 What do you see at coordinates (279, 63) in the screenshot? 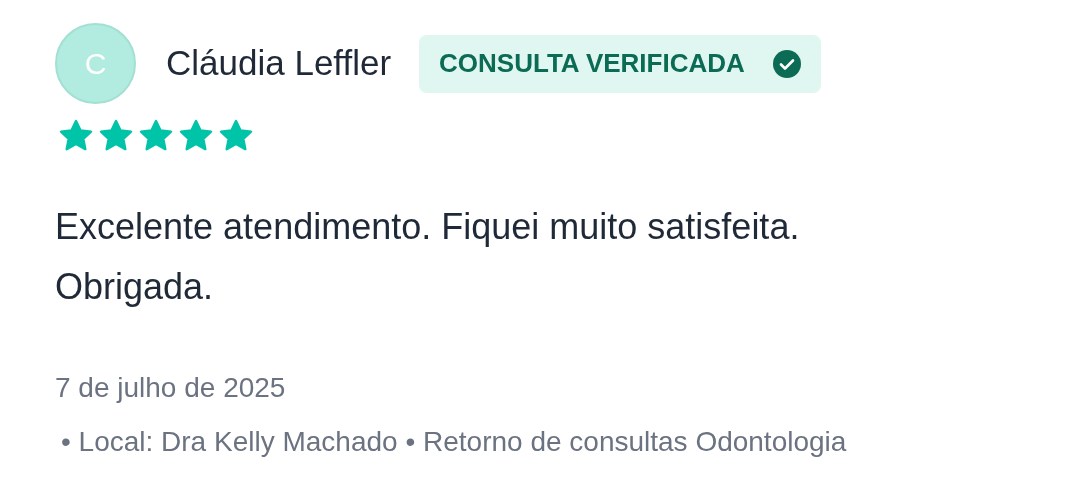
I see `author-name: Cláudia Leffler` at bounding box center [279, 63].